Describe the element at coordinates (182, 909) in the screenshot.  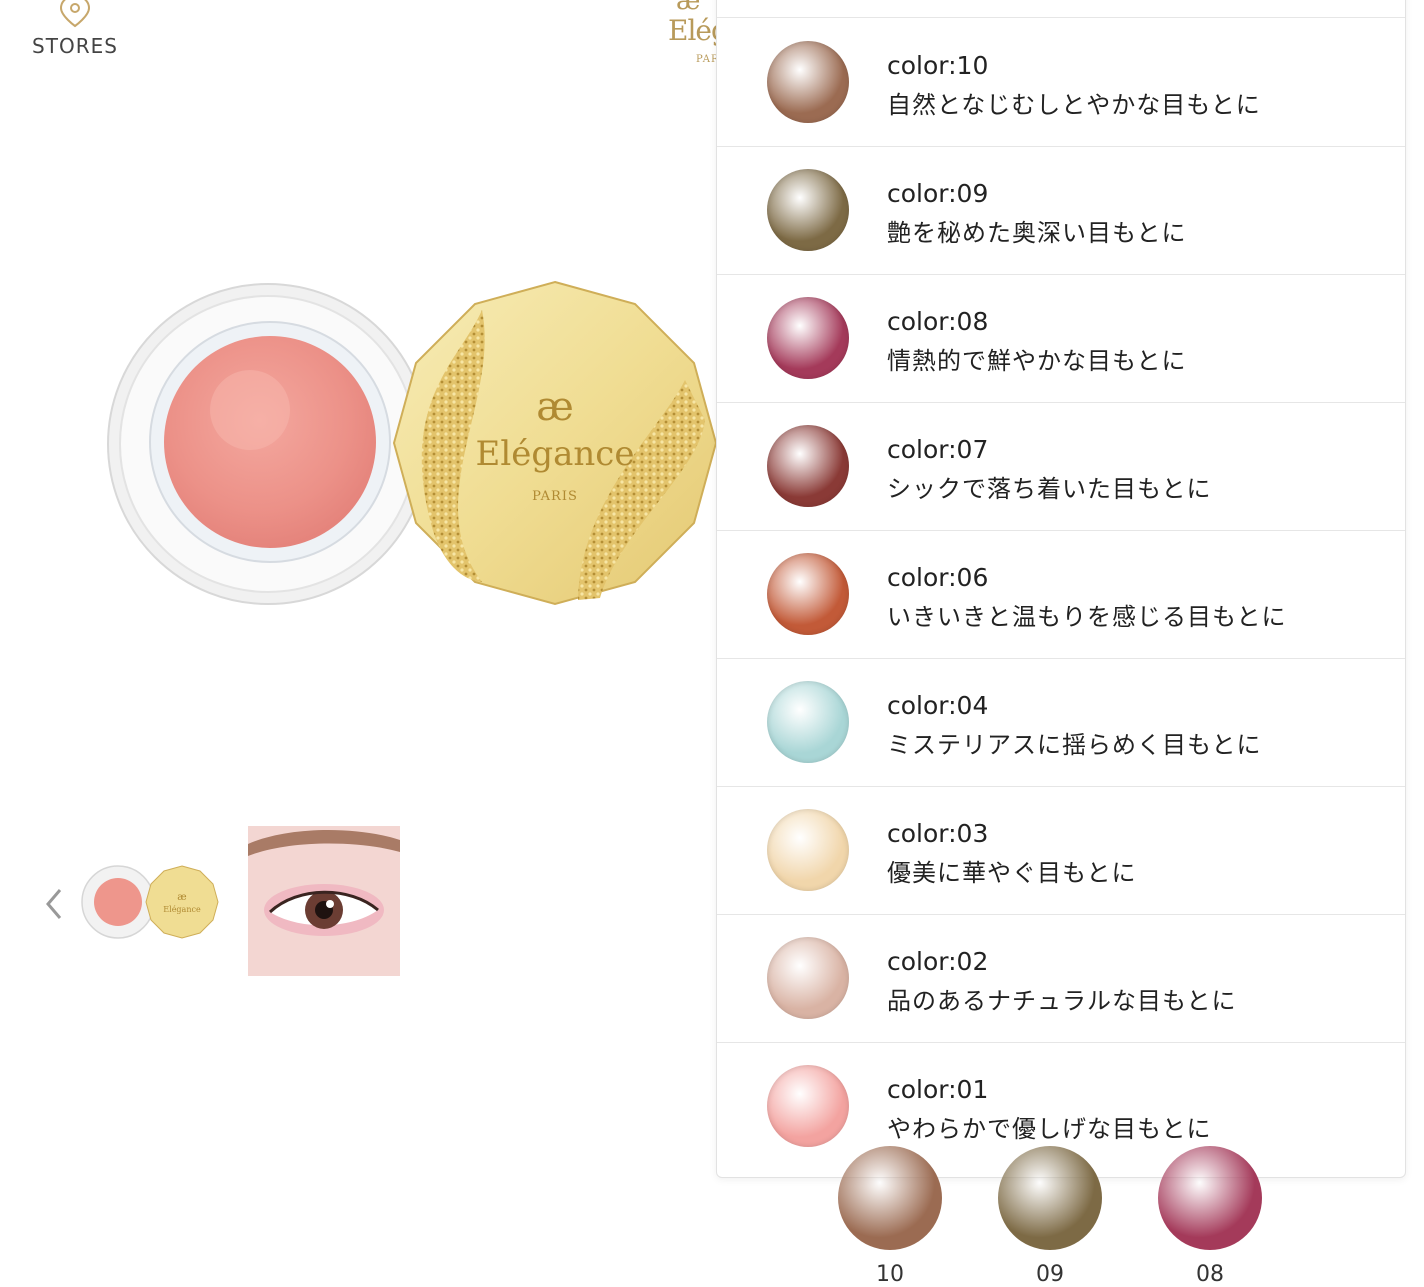
I see `svg-text: Elégance` at that location.